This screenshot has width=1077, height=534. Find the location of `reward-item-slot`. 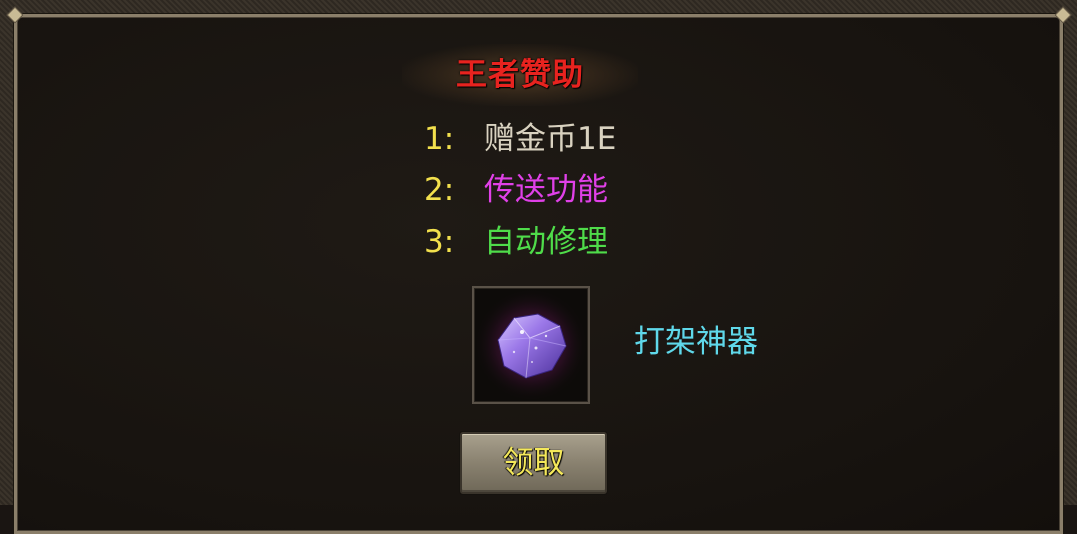

reward-item-slot is located at coordinates (531, 345).